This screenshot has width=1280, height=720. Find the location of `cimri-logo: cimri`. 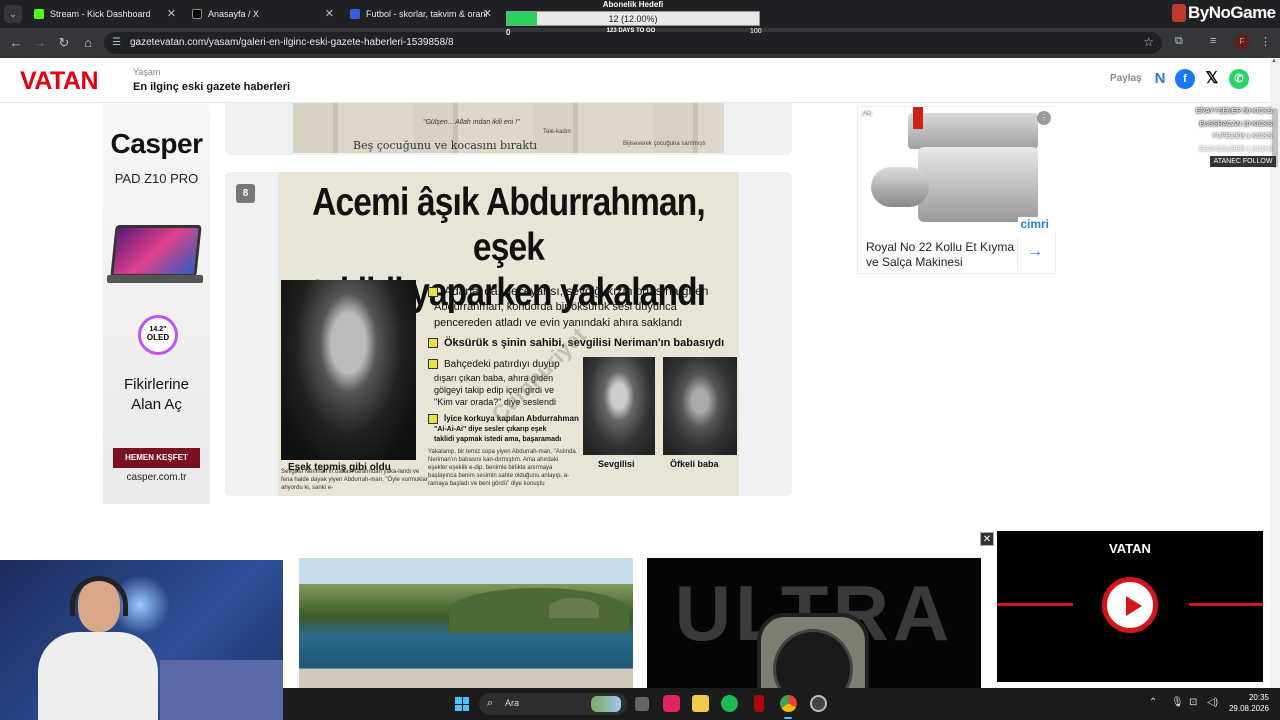

cimri-logo: cimri is located at coordinates (1034, 224).